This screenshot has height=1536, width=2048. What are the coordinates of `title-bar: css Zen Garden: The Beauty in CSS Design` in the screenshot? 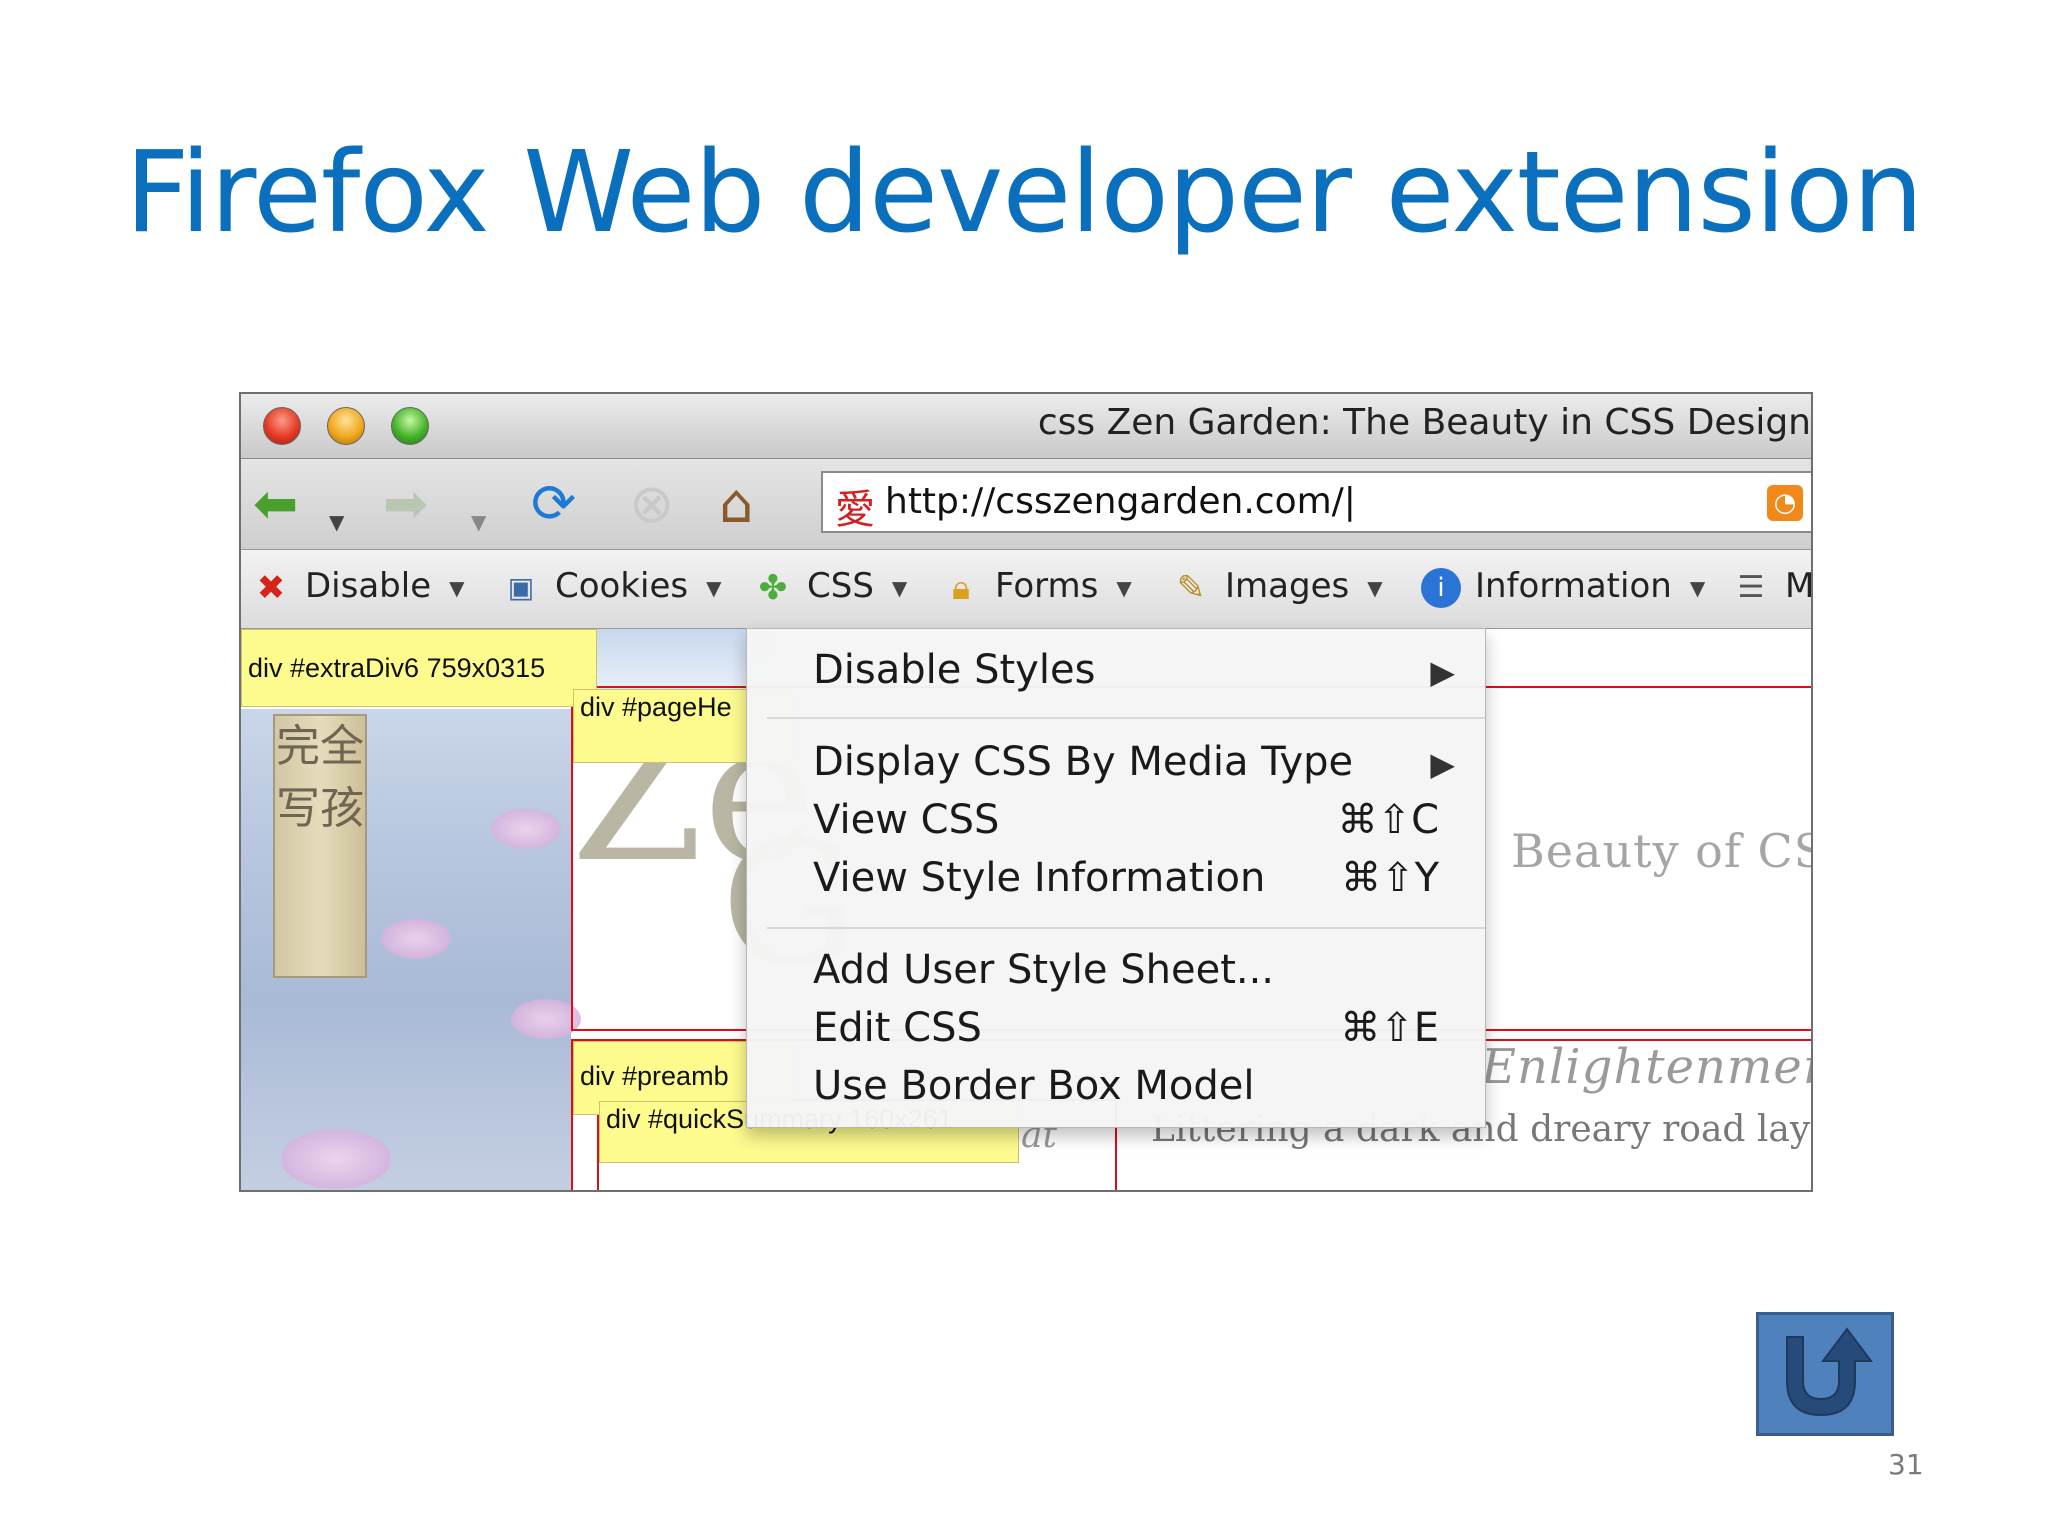 It's located at (1026, 426).